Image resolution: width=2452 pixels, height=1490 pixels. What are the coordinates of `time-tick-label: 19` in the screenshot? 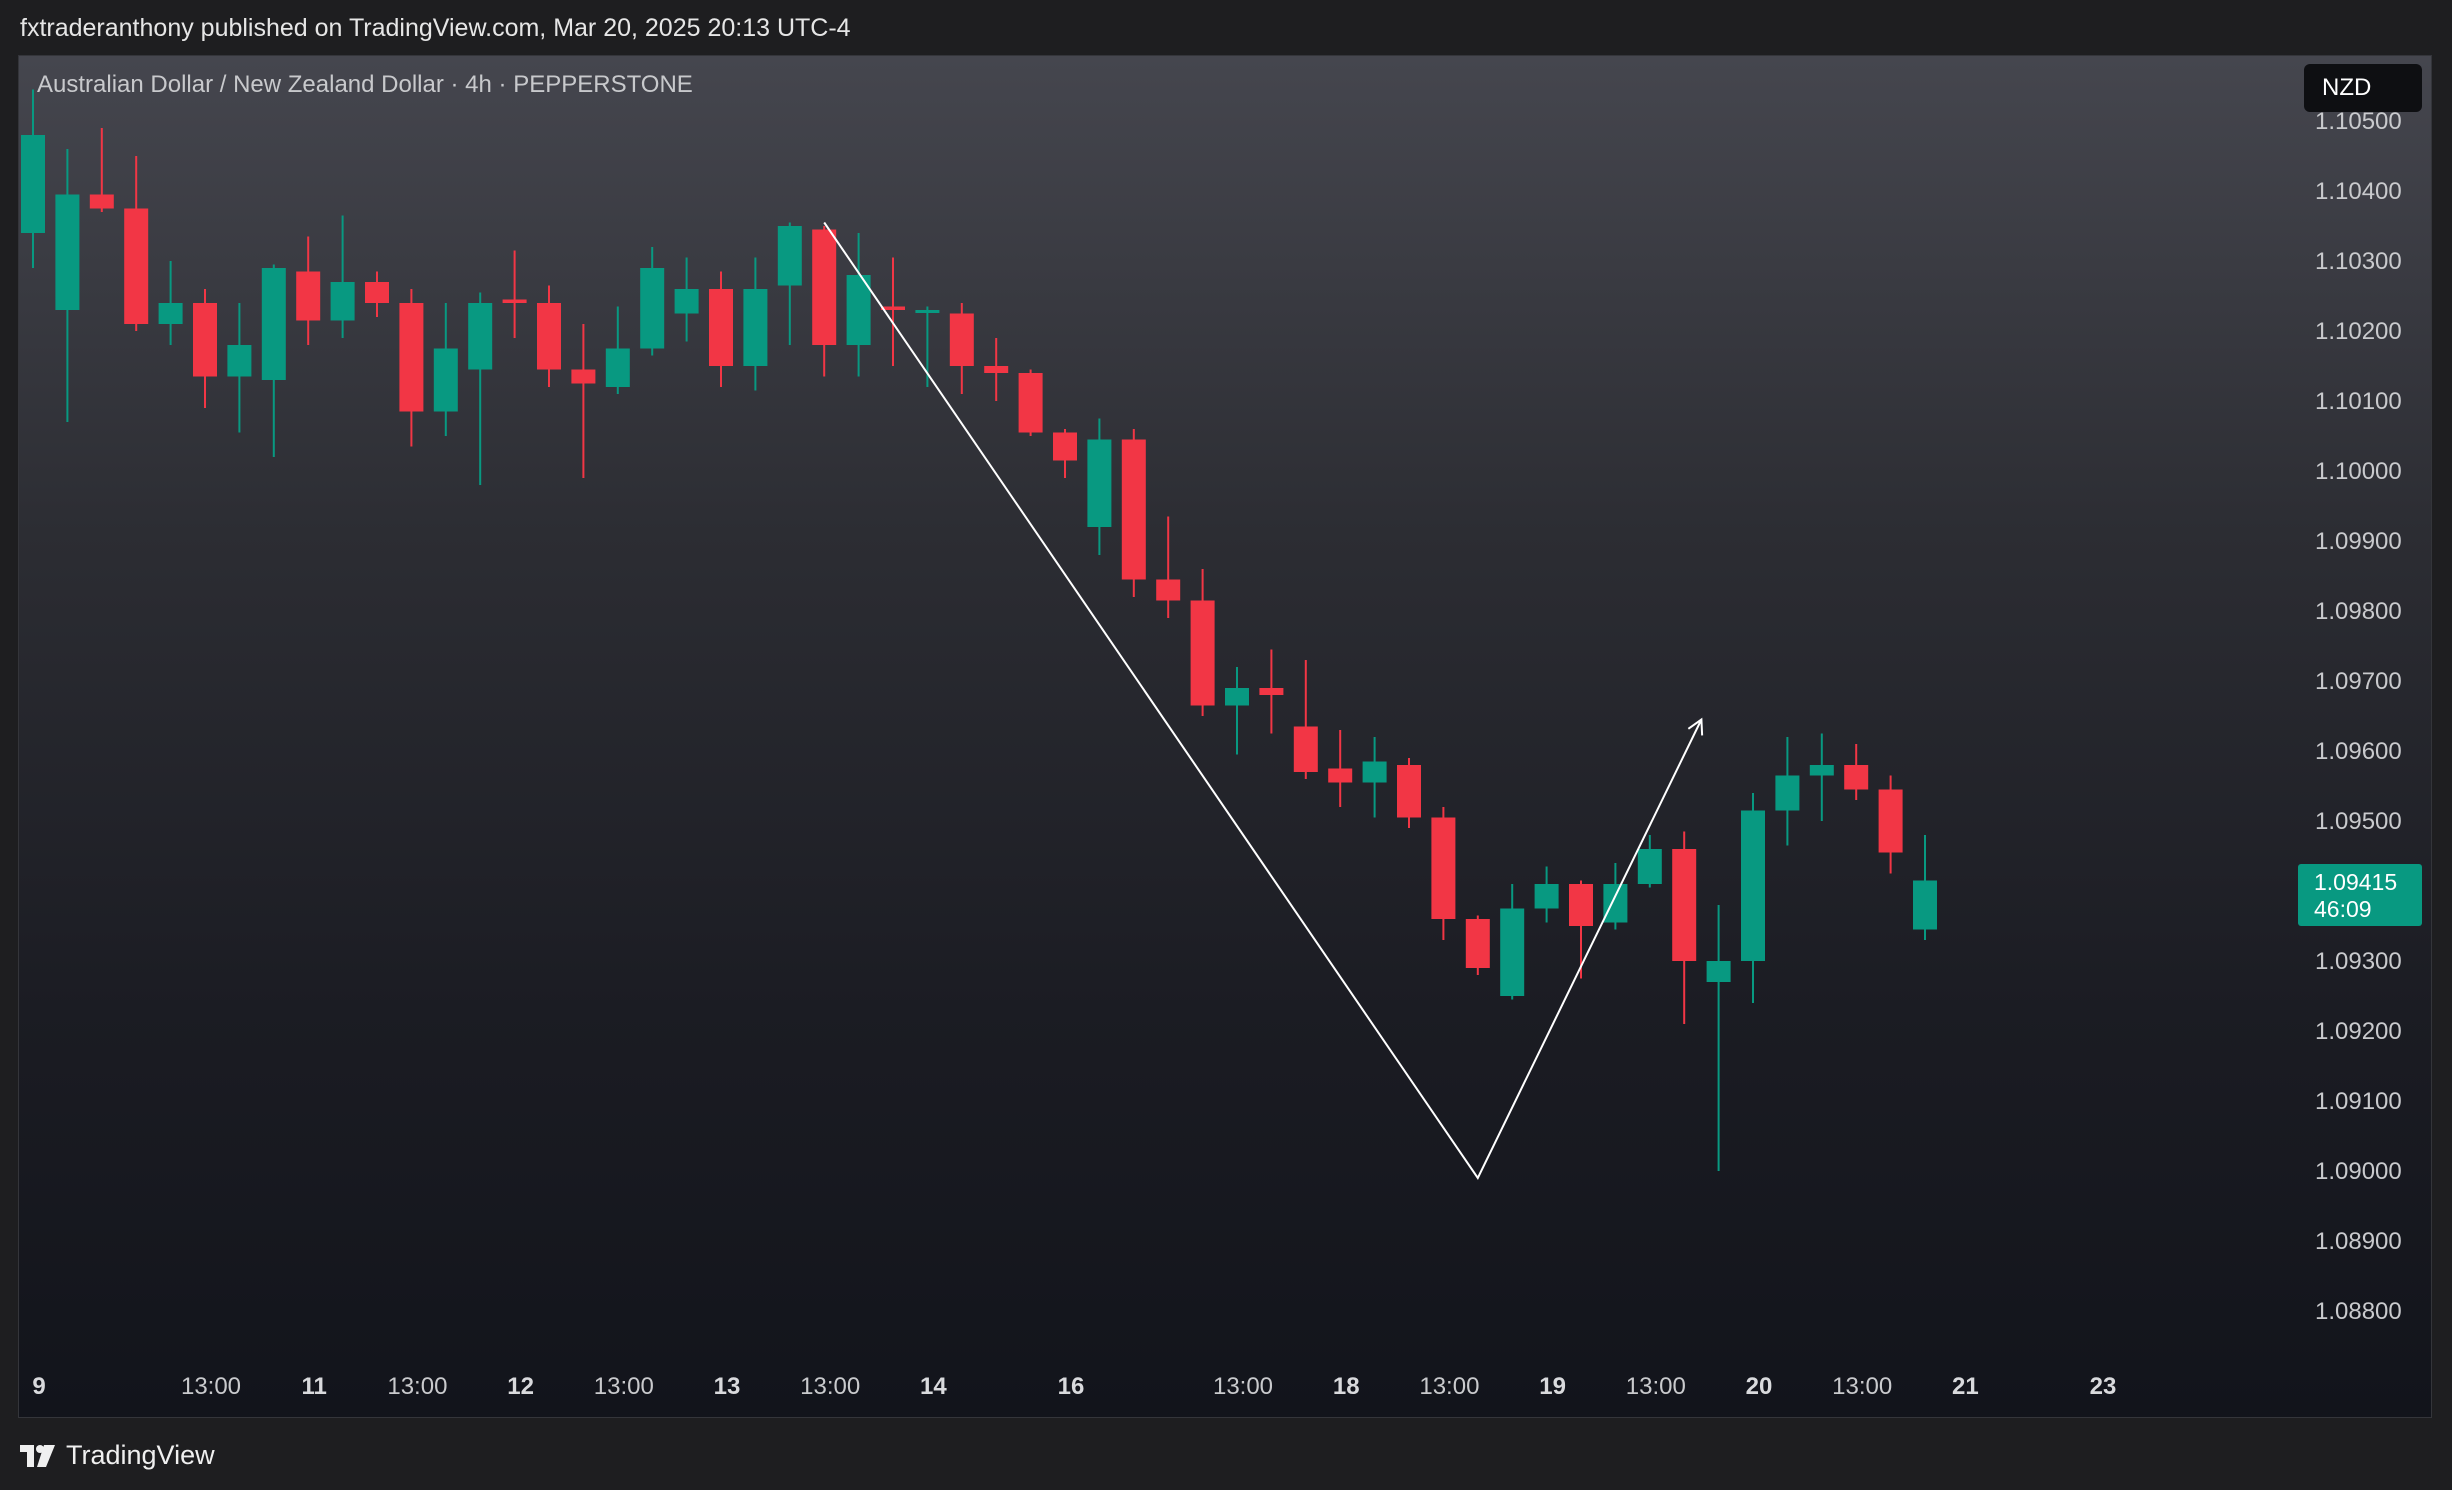 It's located at (1552, 1386).